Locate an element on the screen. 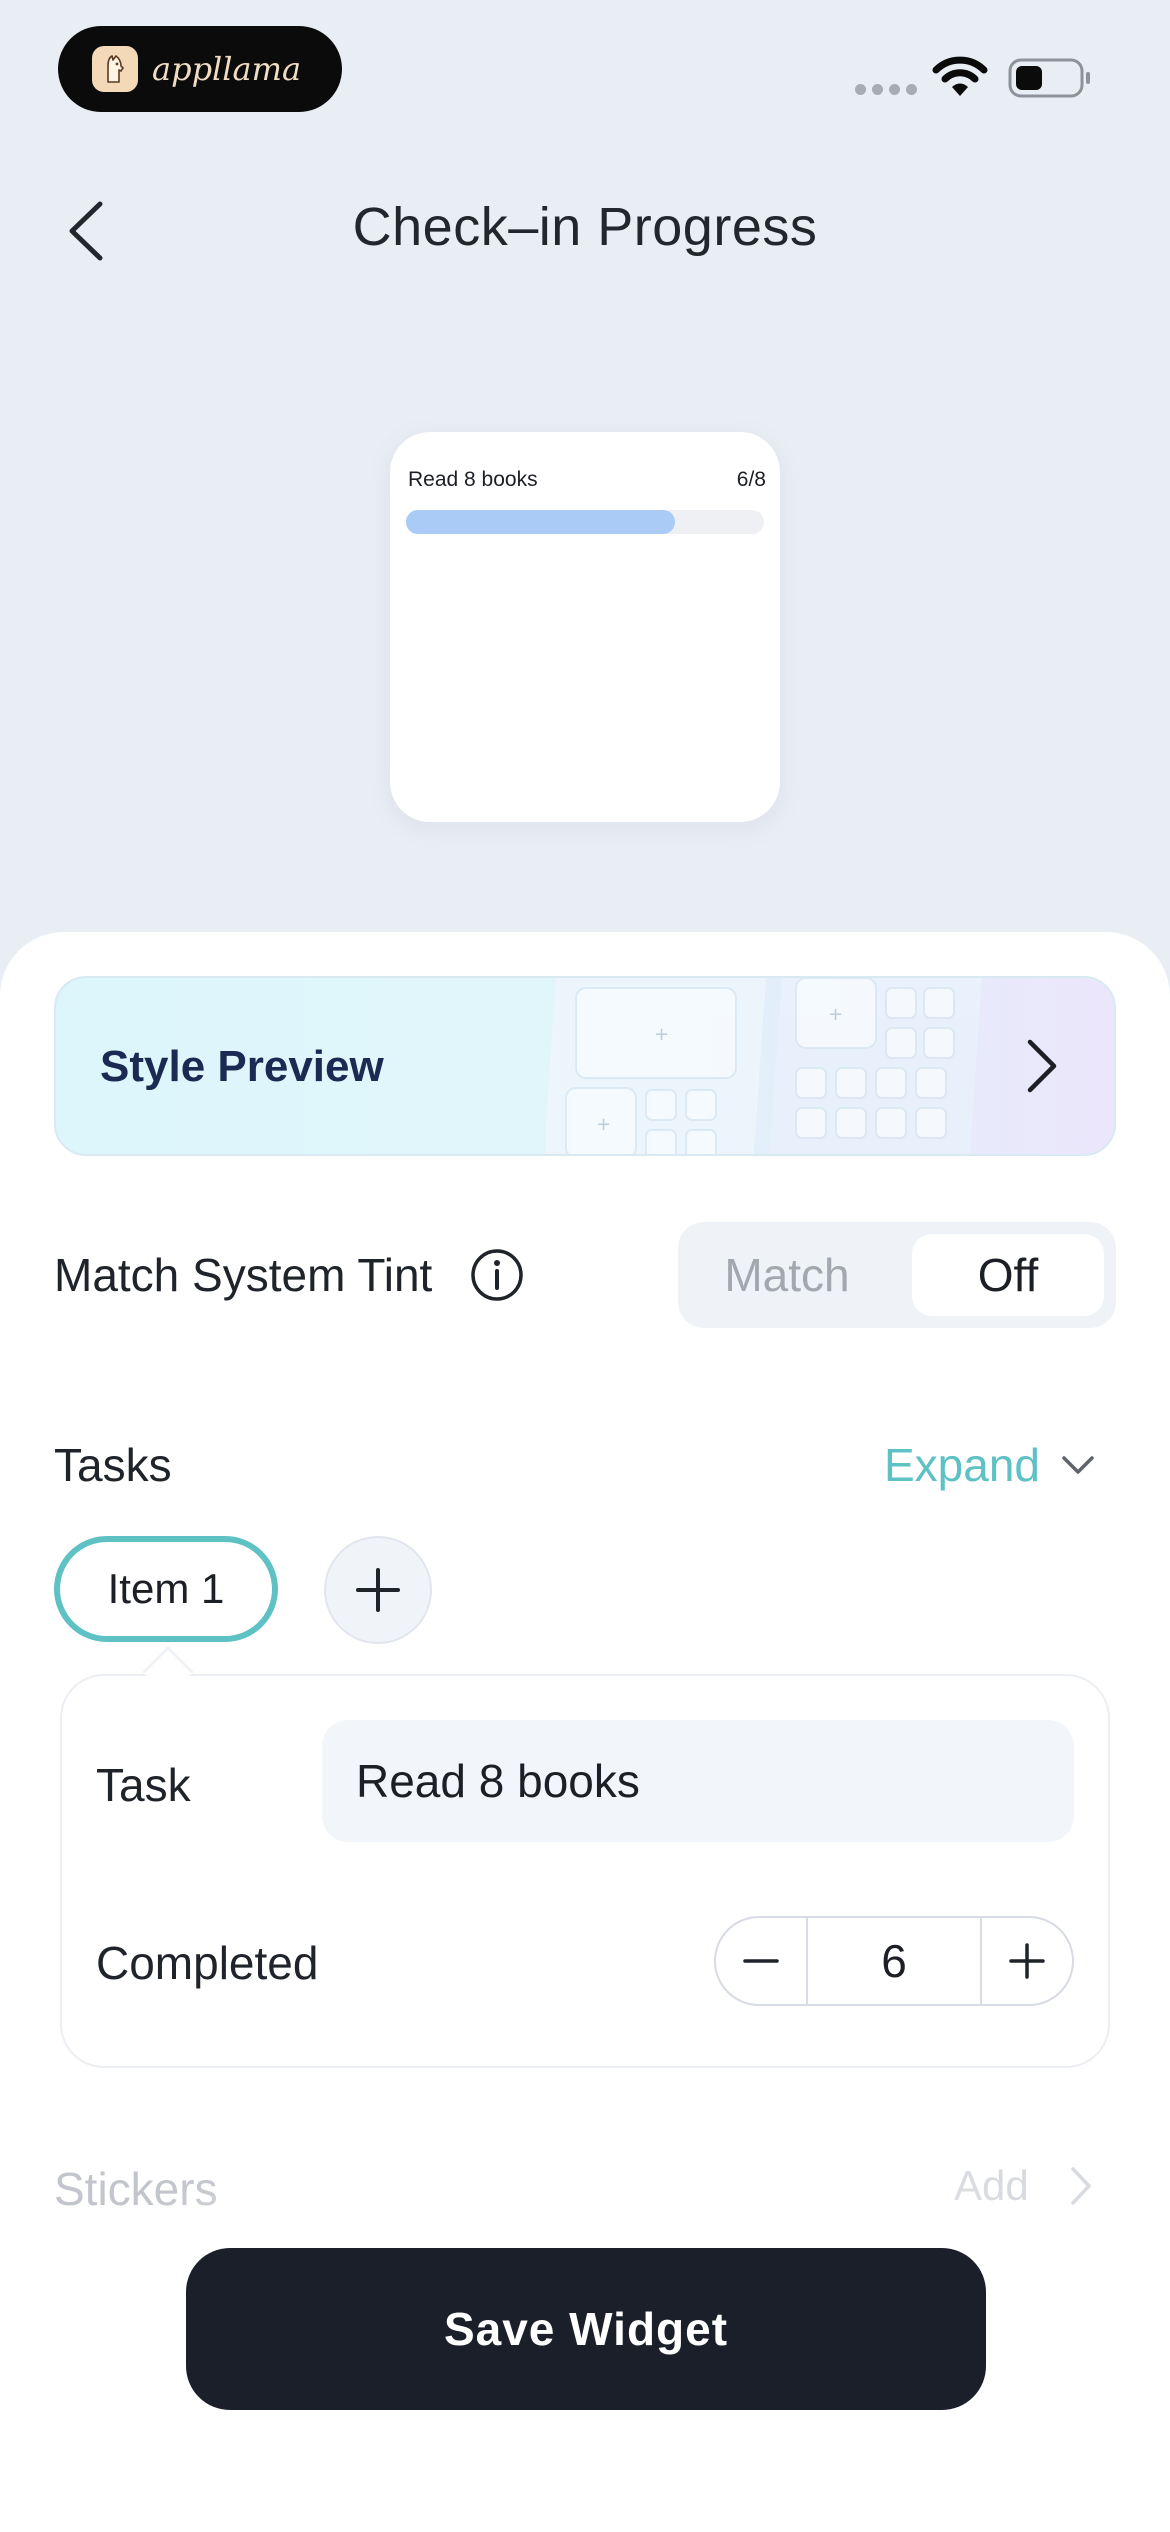 This screenshot has height=2532, width=1170. increment-button is located at coordinates (1027, 1961).